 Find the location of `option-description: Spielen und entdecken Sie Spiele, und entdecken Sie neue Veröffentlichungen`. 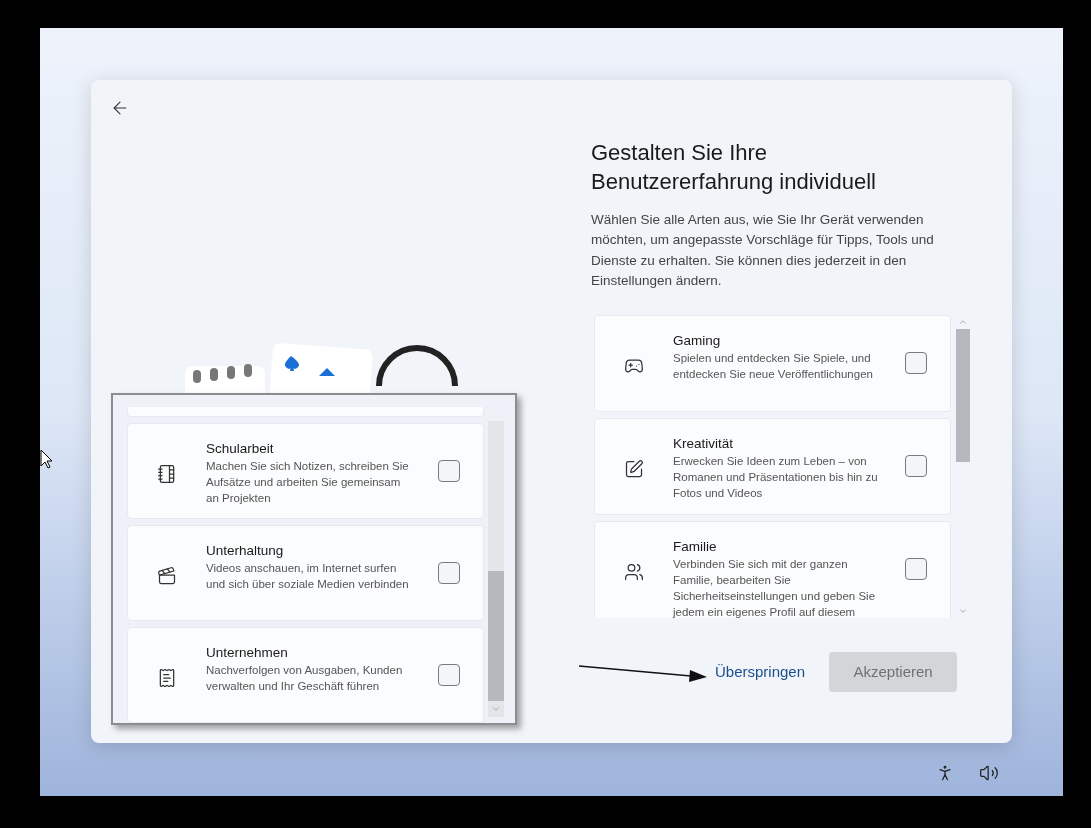

option-description: Spielen und entdecken Sie Spiele, und entdecken Sie neue Veröffentlichungen is located at coordinates (773, 367).